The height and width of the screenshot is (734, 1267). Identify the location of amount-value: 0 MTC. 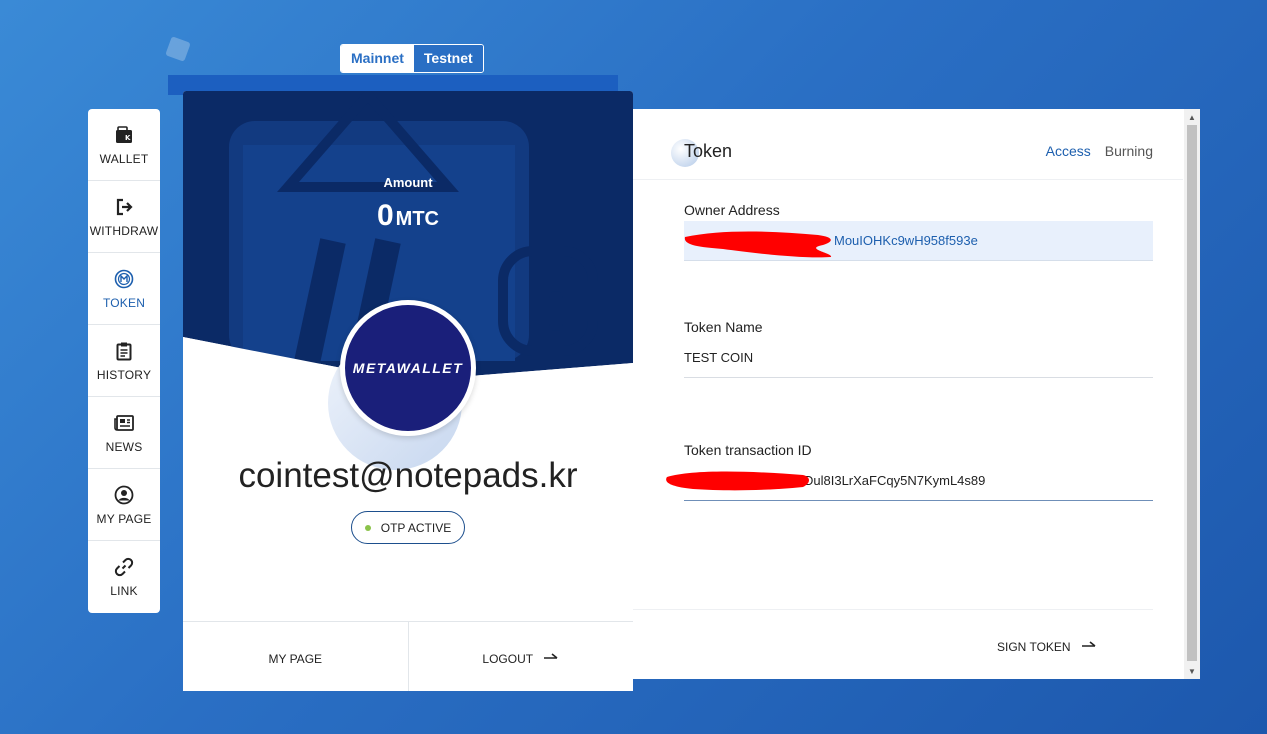
(408, 216).